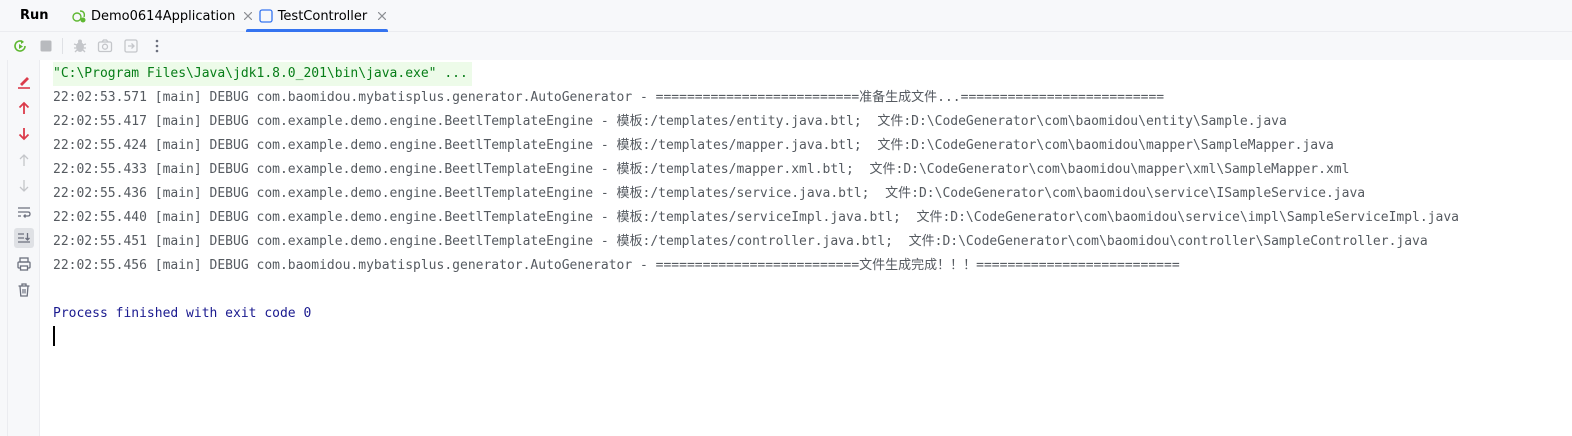 The height and width of the screenshot is (436, 1572). What do you see at coordinates (20, 46) in the screenshot?
I see `rerun-icon` at bounding box center [20, 46].